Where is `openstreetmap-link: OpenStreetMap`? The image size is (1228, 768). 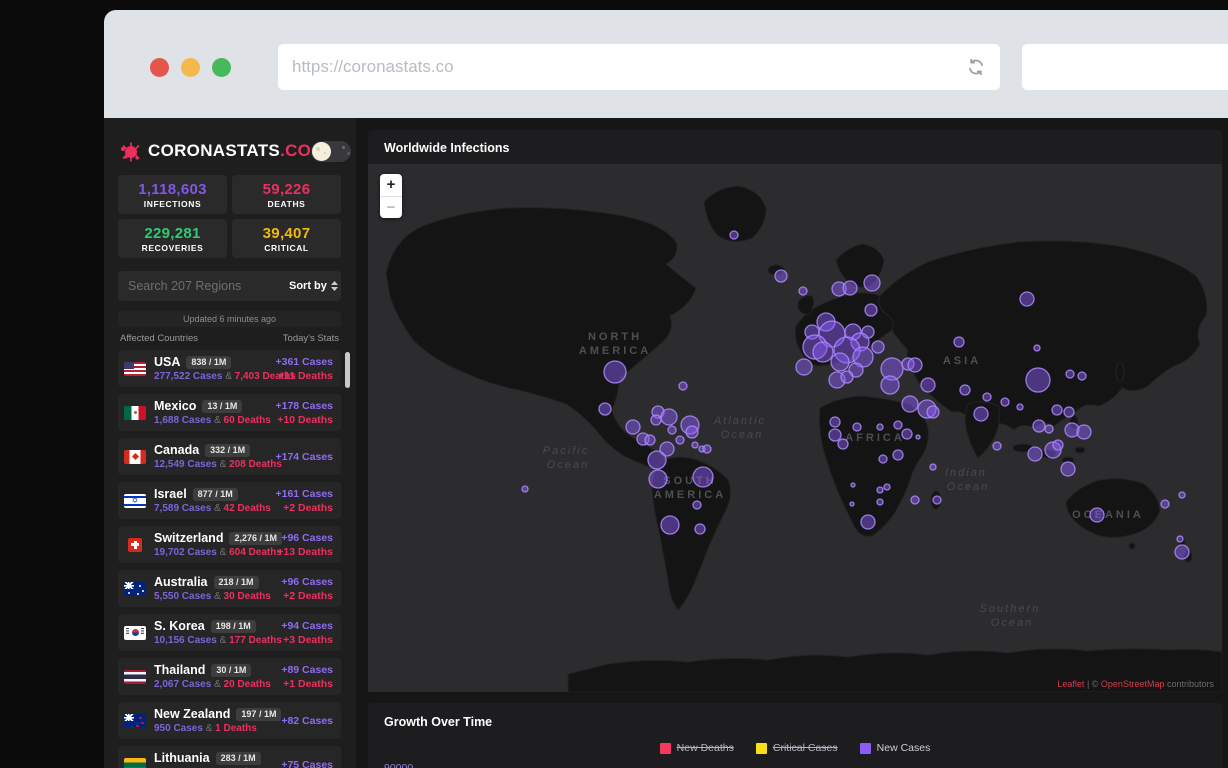 openstreetmap-link: OpenStreetMap is located at coordinates (1133, 684).